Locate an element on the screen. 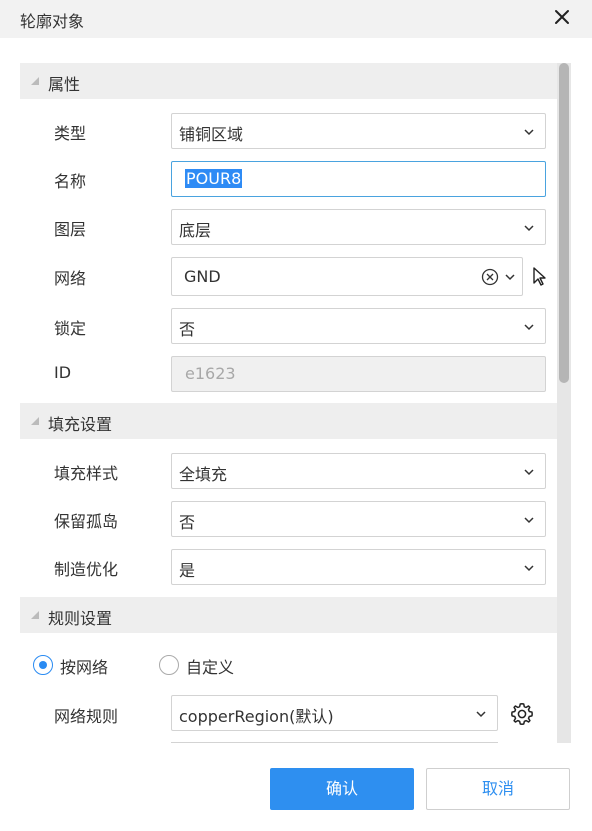 This screenshot has height=831, width=592. net-label: 网络 is located at coordinates (70, 278).